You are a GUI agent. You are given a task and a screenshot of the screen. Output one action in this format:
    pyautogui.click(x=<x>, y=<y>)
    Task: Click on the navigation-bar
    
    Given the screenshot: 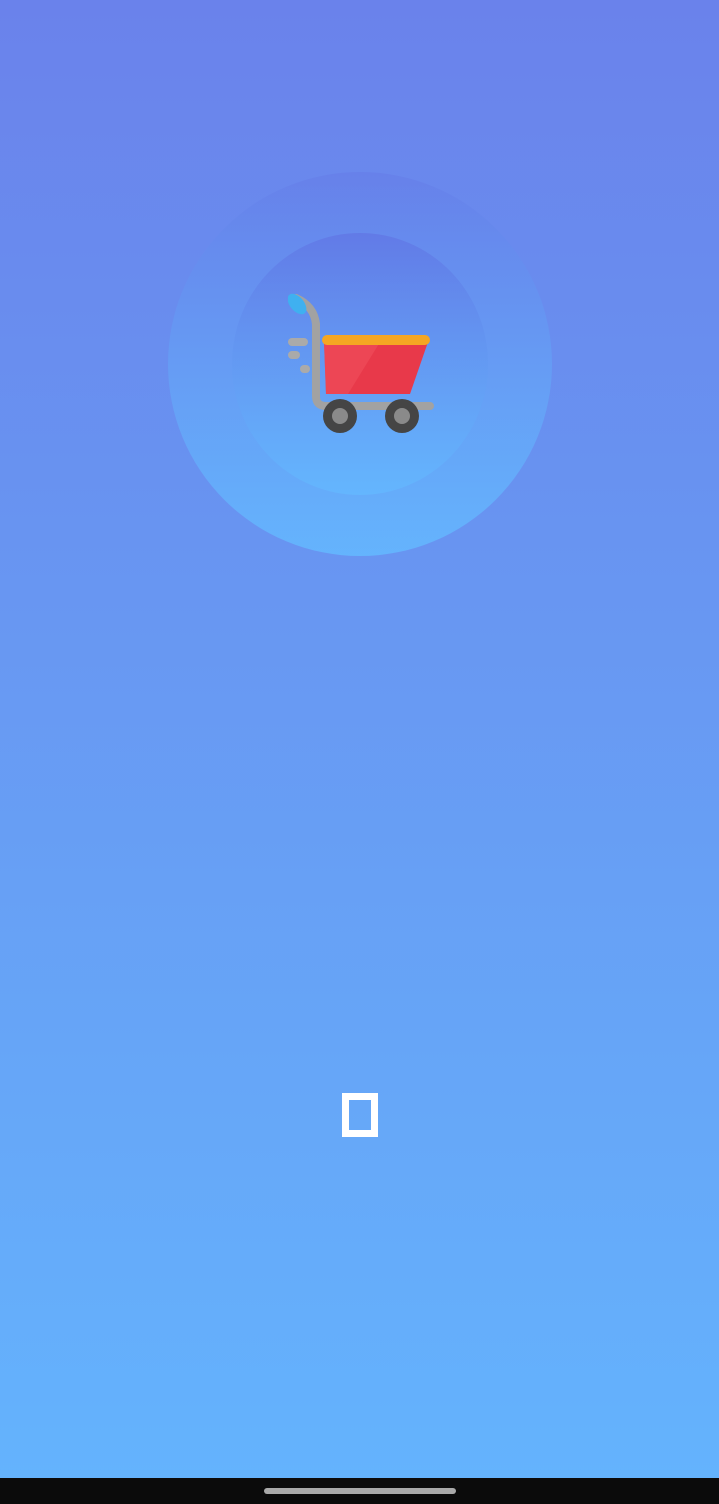 What is the action you would take?
    pyautogui.click(x=359, y=1491)
    